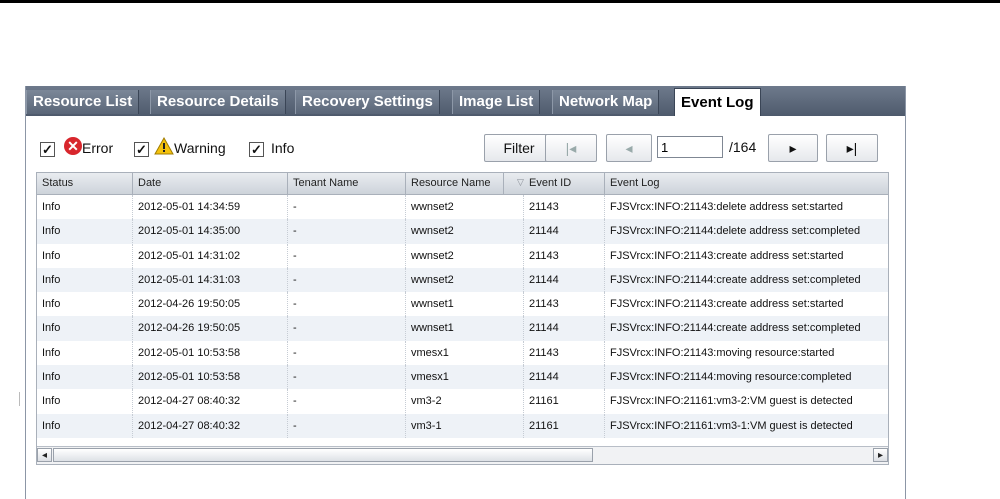 The width and height of the screenshot is (1000, 499). What do you see at coordinates (852, 148) in the screenshot?
I see `last-page-button: ▸|` at bounding box center [852, 148].